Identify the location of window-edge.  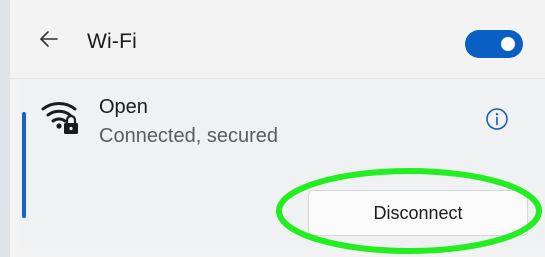
(5, 128).